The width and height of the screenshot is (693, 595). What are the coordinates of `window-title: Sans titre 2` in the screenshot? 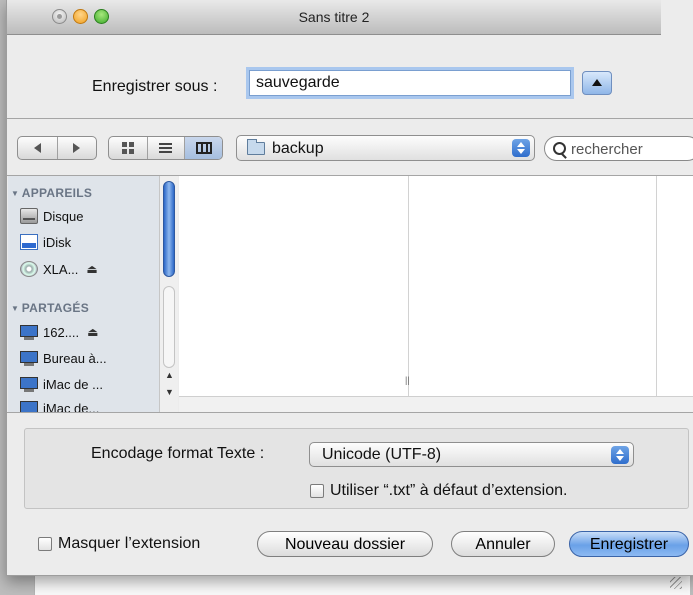 It's located at (334, 17).